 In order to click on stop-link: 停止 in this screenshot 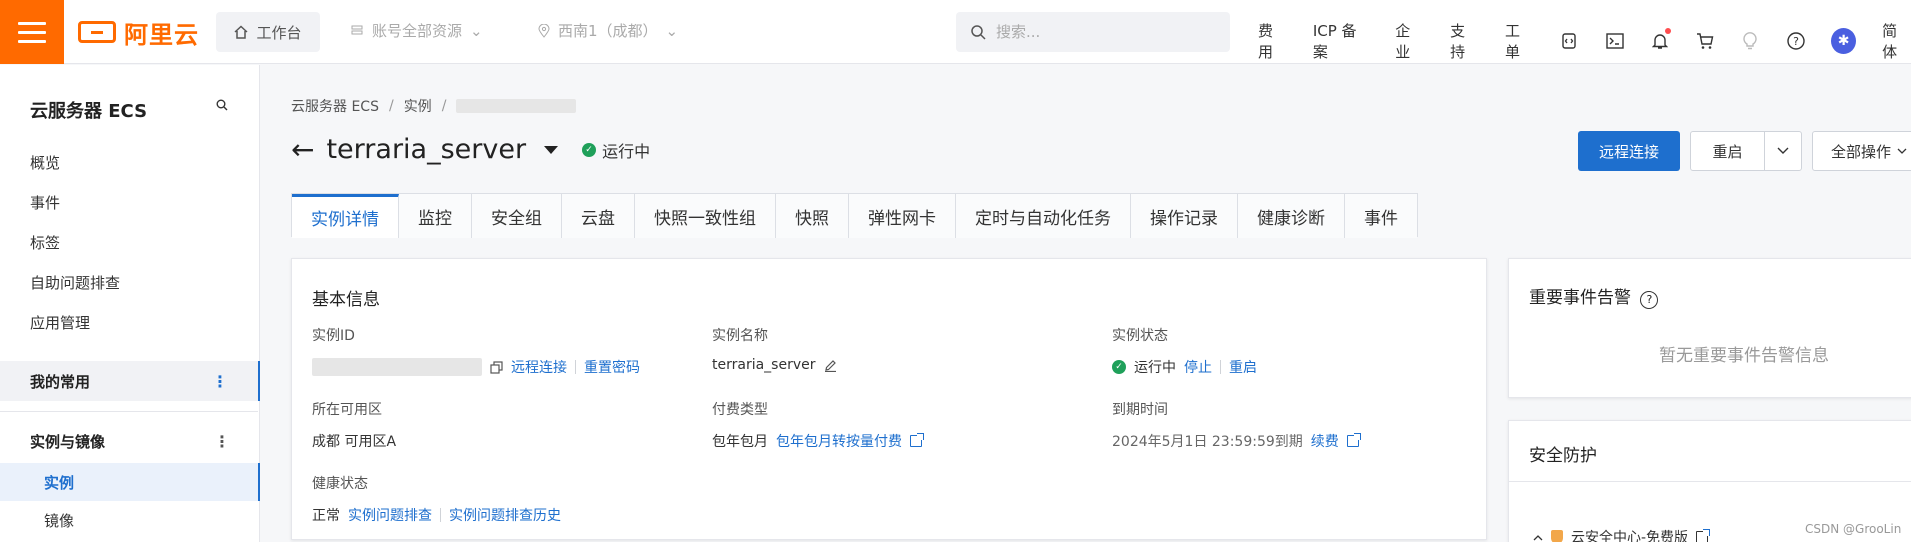, I will do `click(1198, 367)`.